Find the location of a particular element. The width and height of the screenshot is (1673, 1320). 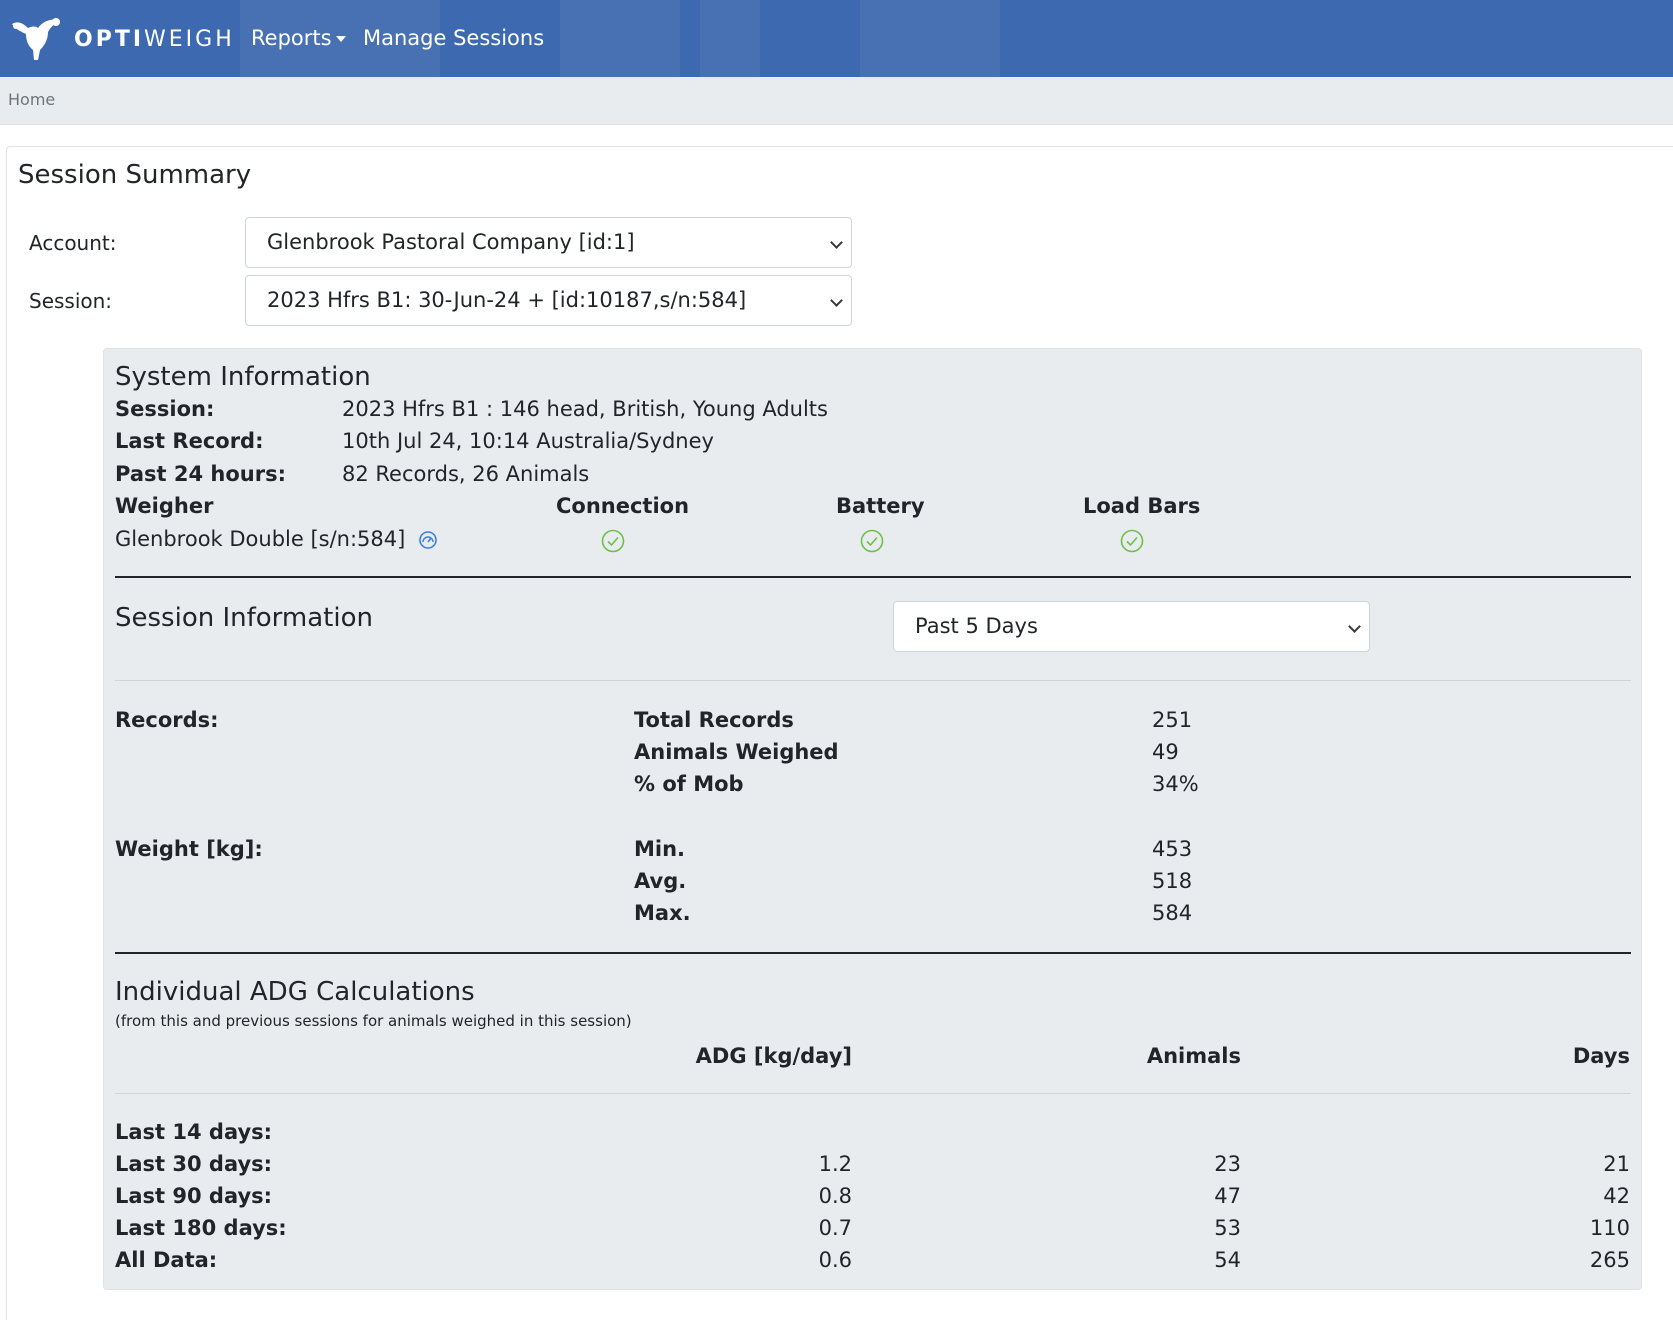

adg-row-days: 21 is located at coordinates (1616, 1164).